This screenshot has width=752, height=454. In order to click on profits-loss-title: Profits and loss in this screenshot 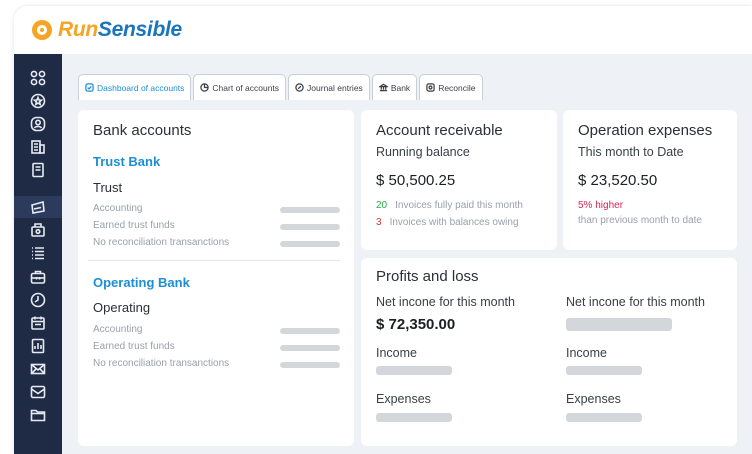, I will do `click(427, 276)`.